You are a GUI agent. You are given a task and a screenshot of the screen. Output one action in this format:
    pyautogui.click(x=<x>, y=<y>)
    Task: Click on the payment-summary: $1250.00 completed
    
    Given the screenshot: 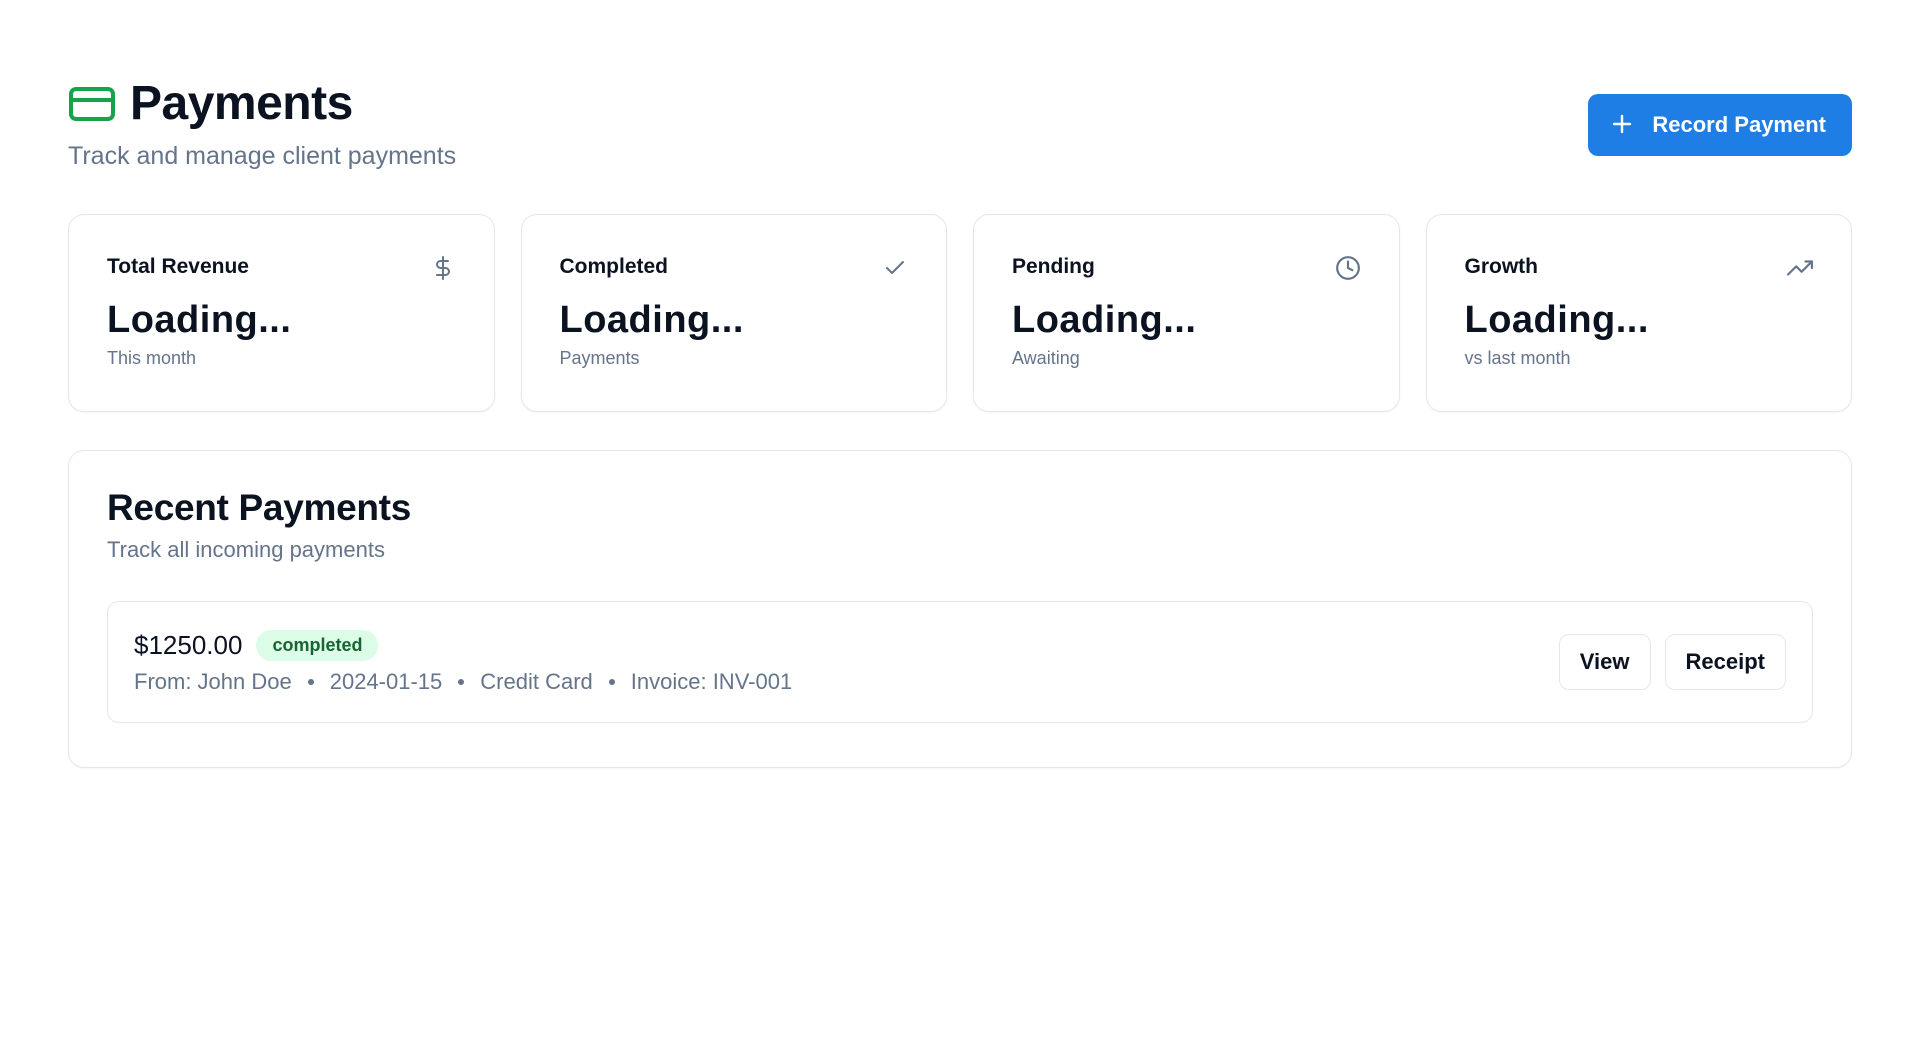 What is the action you would take?
    pyautogui.click(x=960, y=645)
    